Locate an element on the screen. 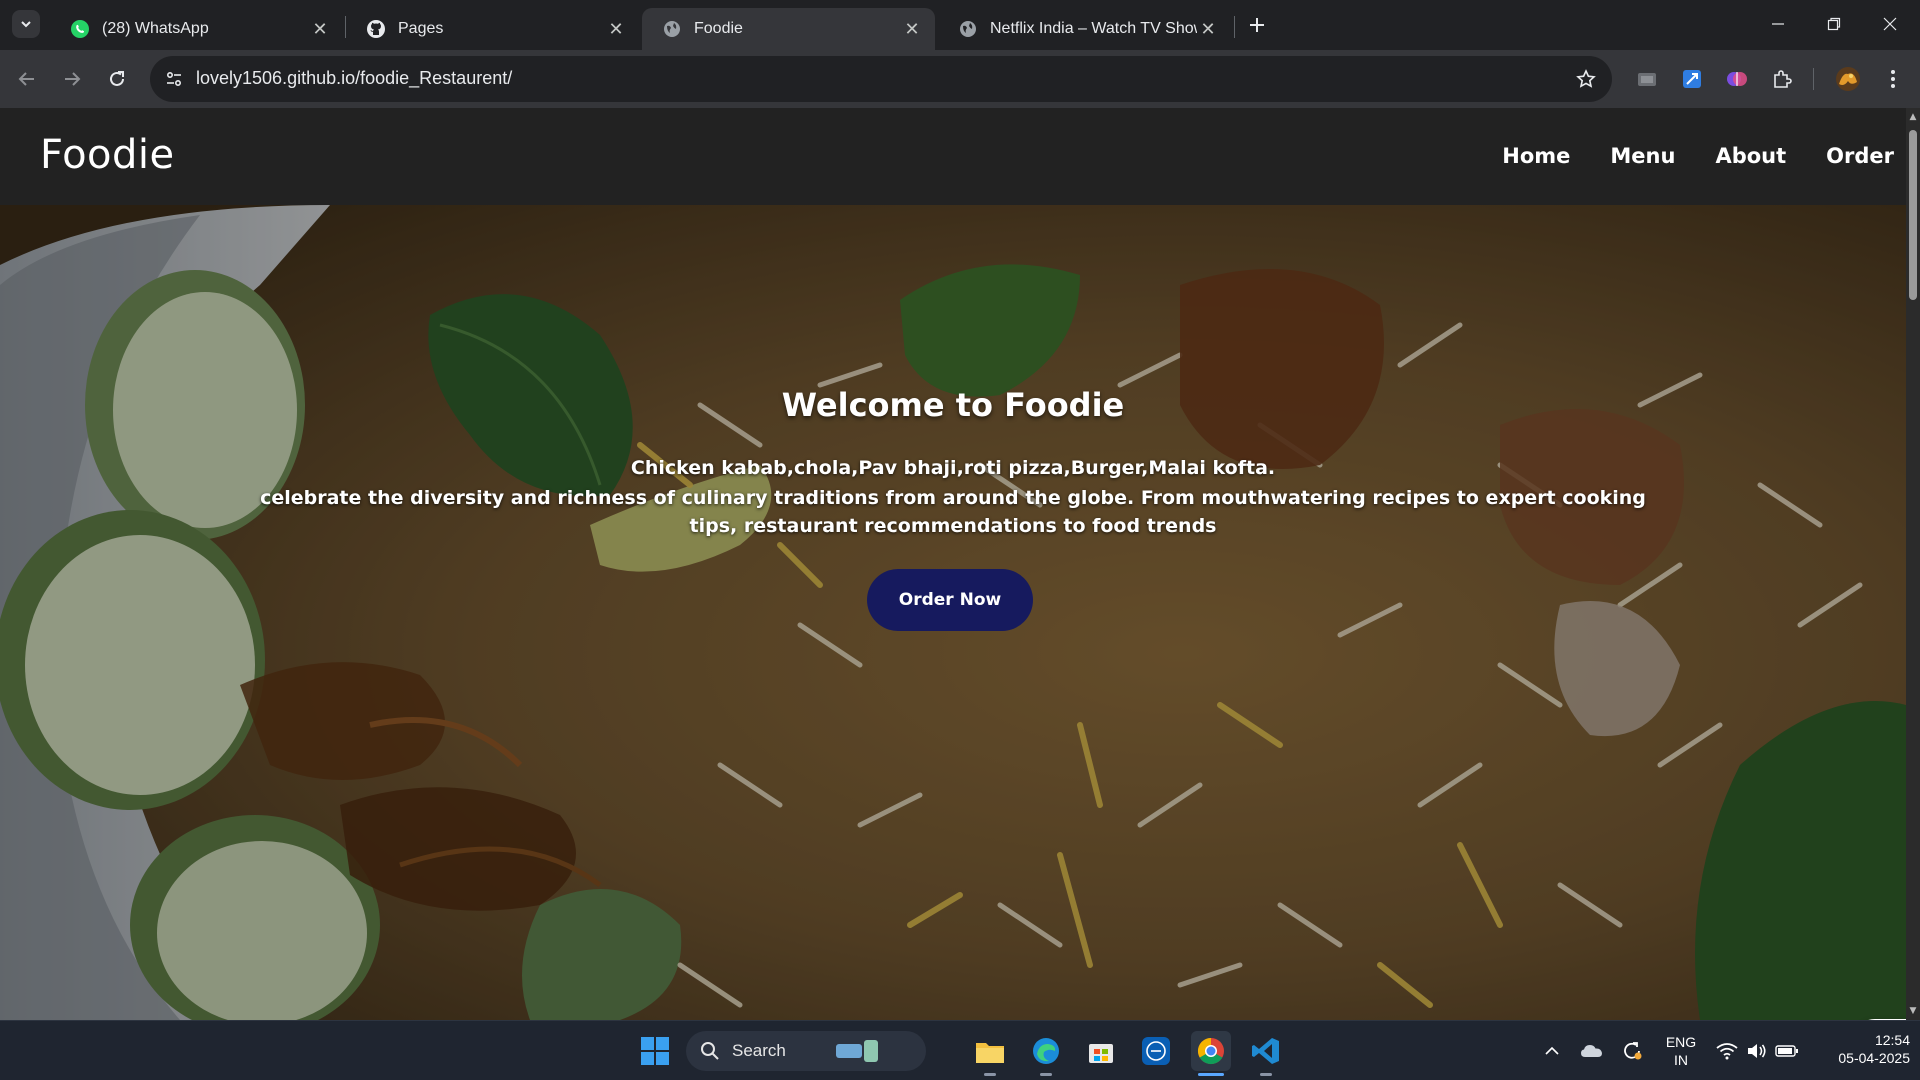 This screenshot has height=1080, width=1920. profile-avatar is located at coordinates (1848, 79).